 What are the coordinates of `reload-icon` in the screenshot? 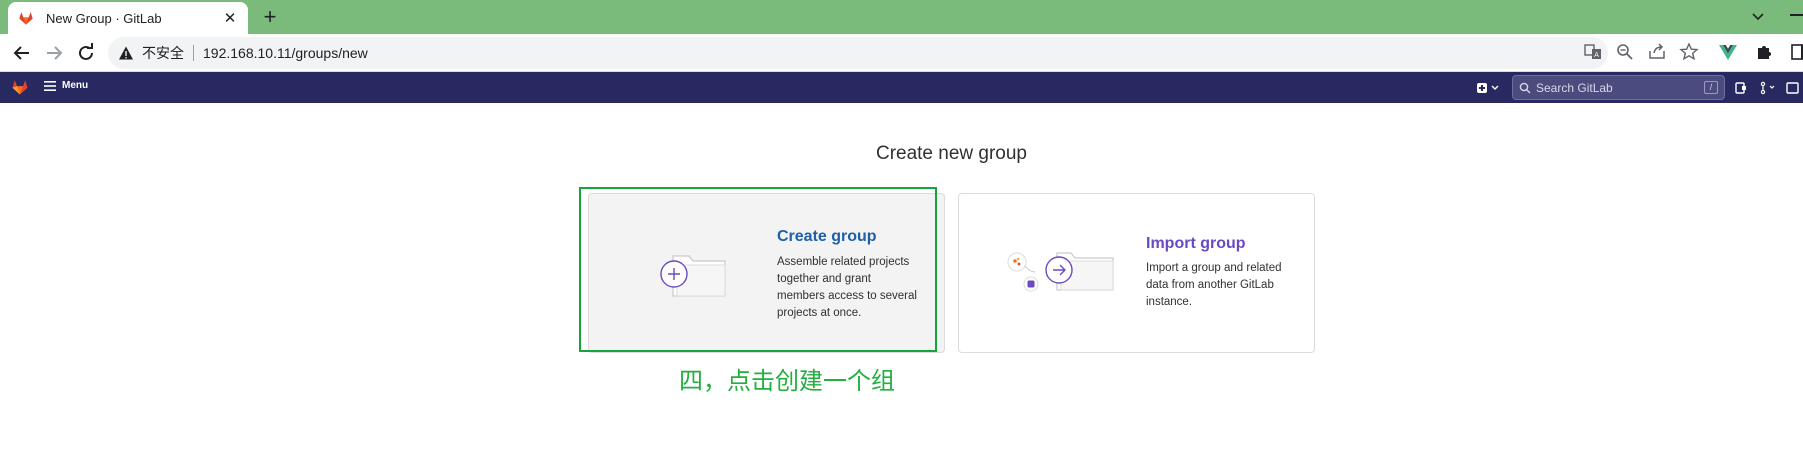 It's located at (86, 53).